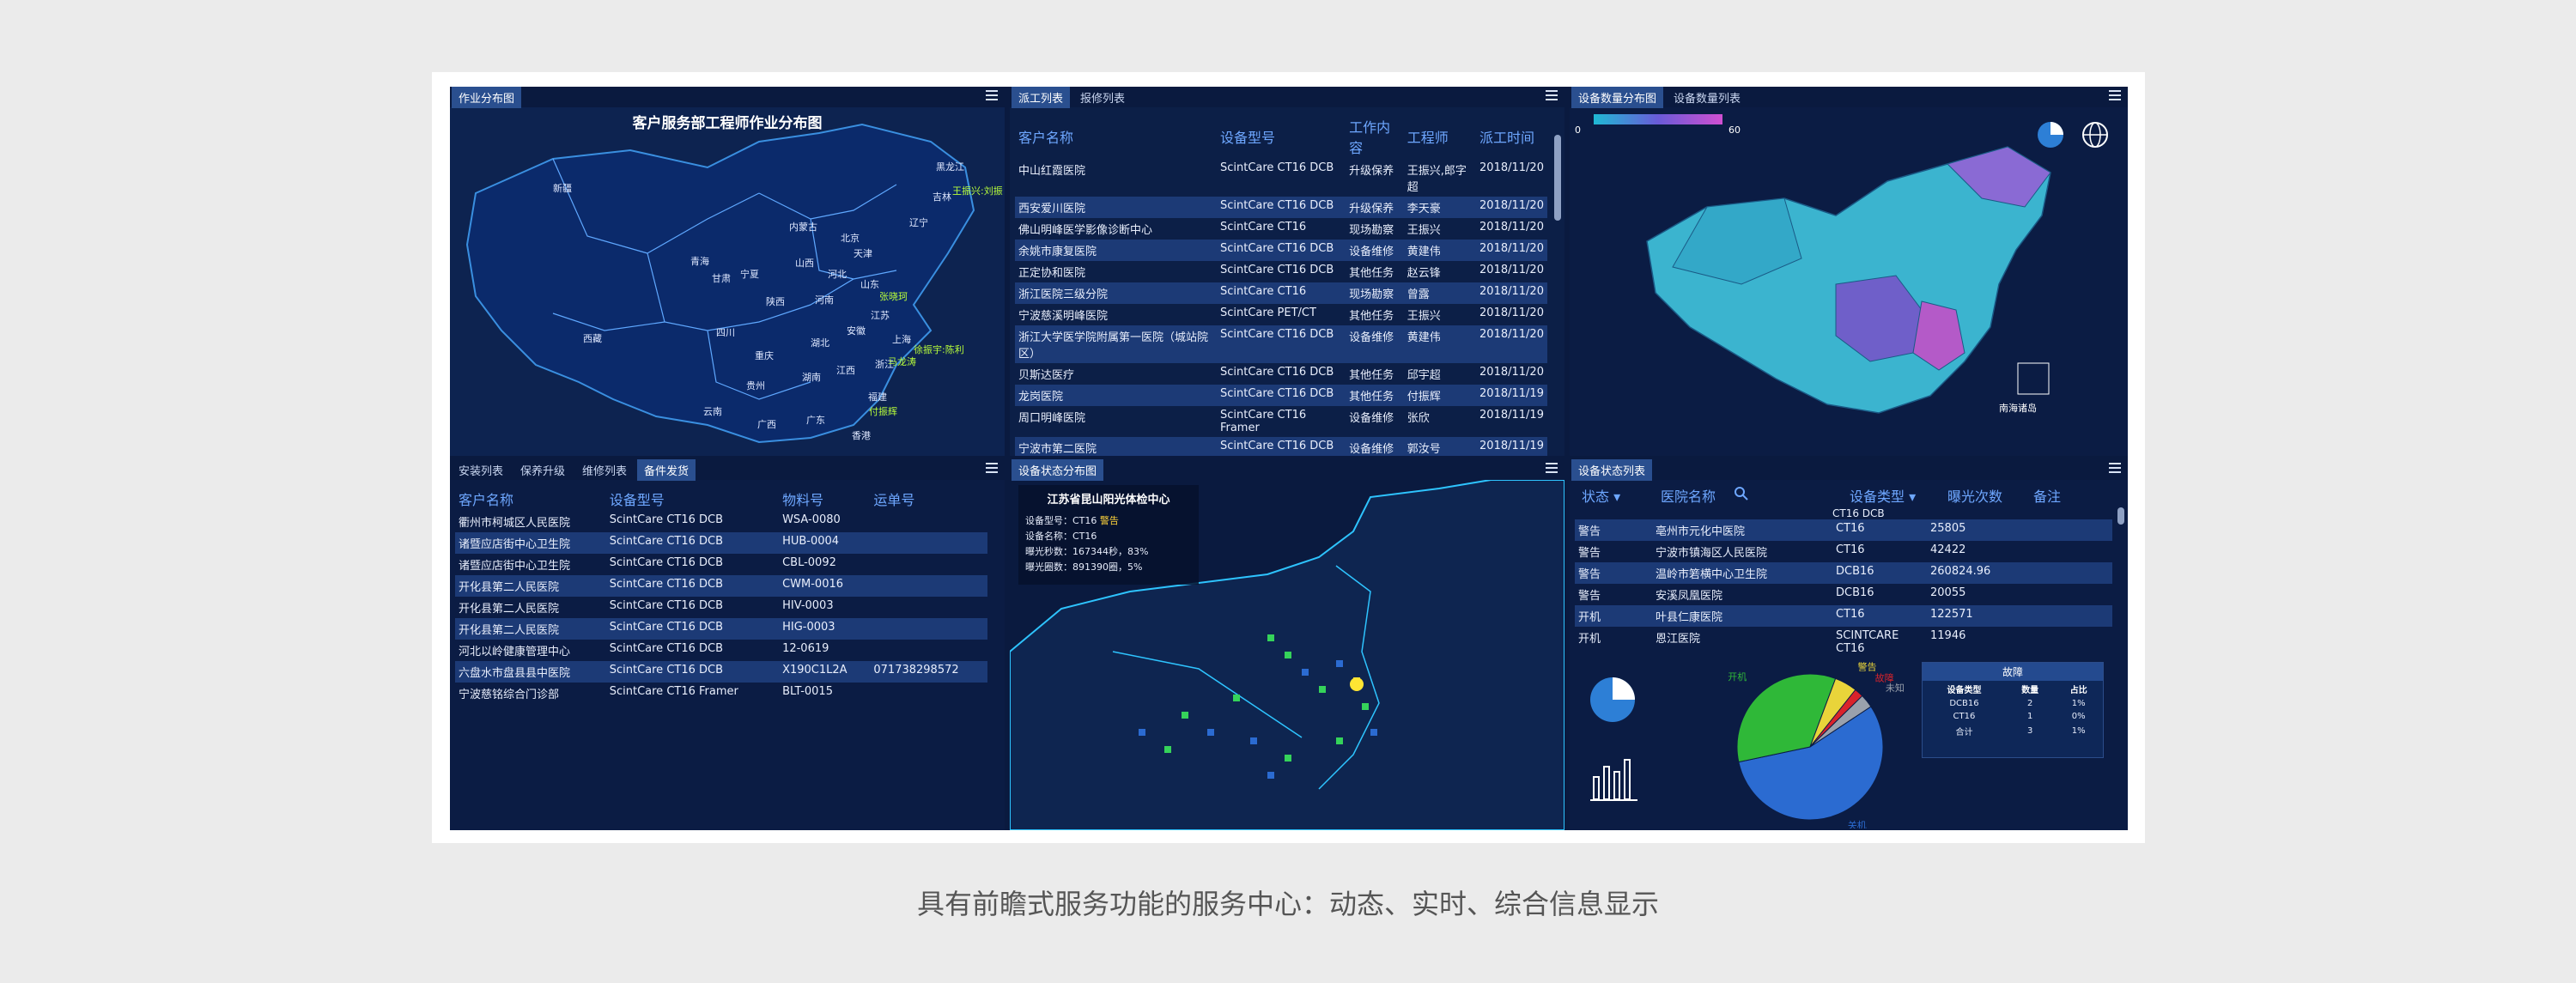  What do you see at coordinates (1087, 551) in the screenshot?
I see `tooltip-line-exposure-seconds: 曝光秒数：167344秒，83%` at bounding box center [1087, 551].